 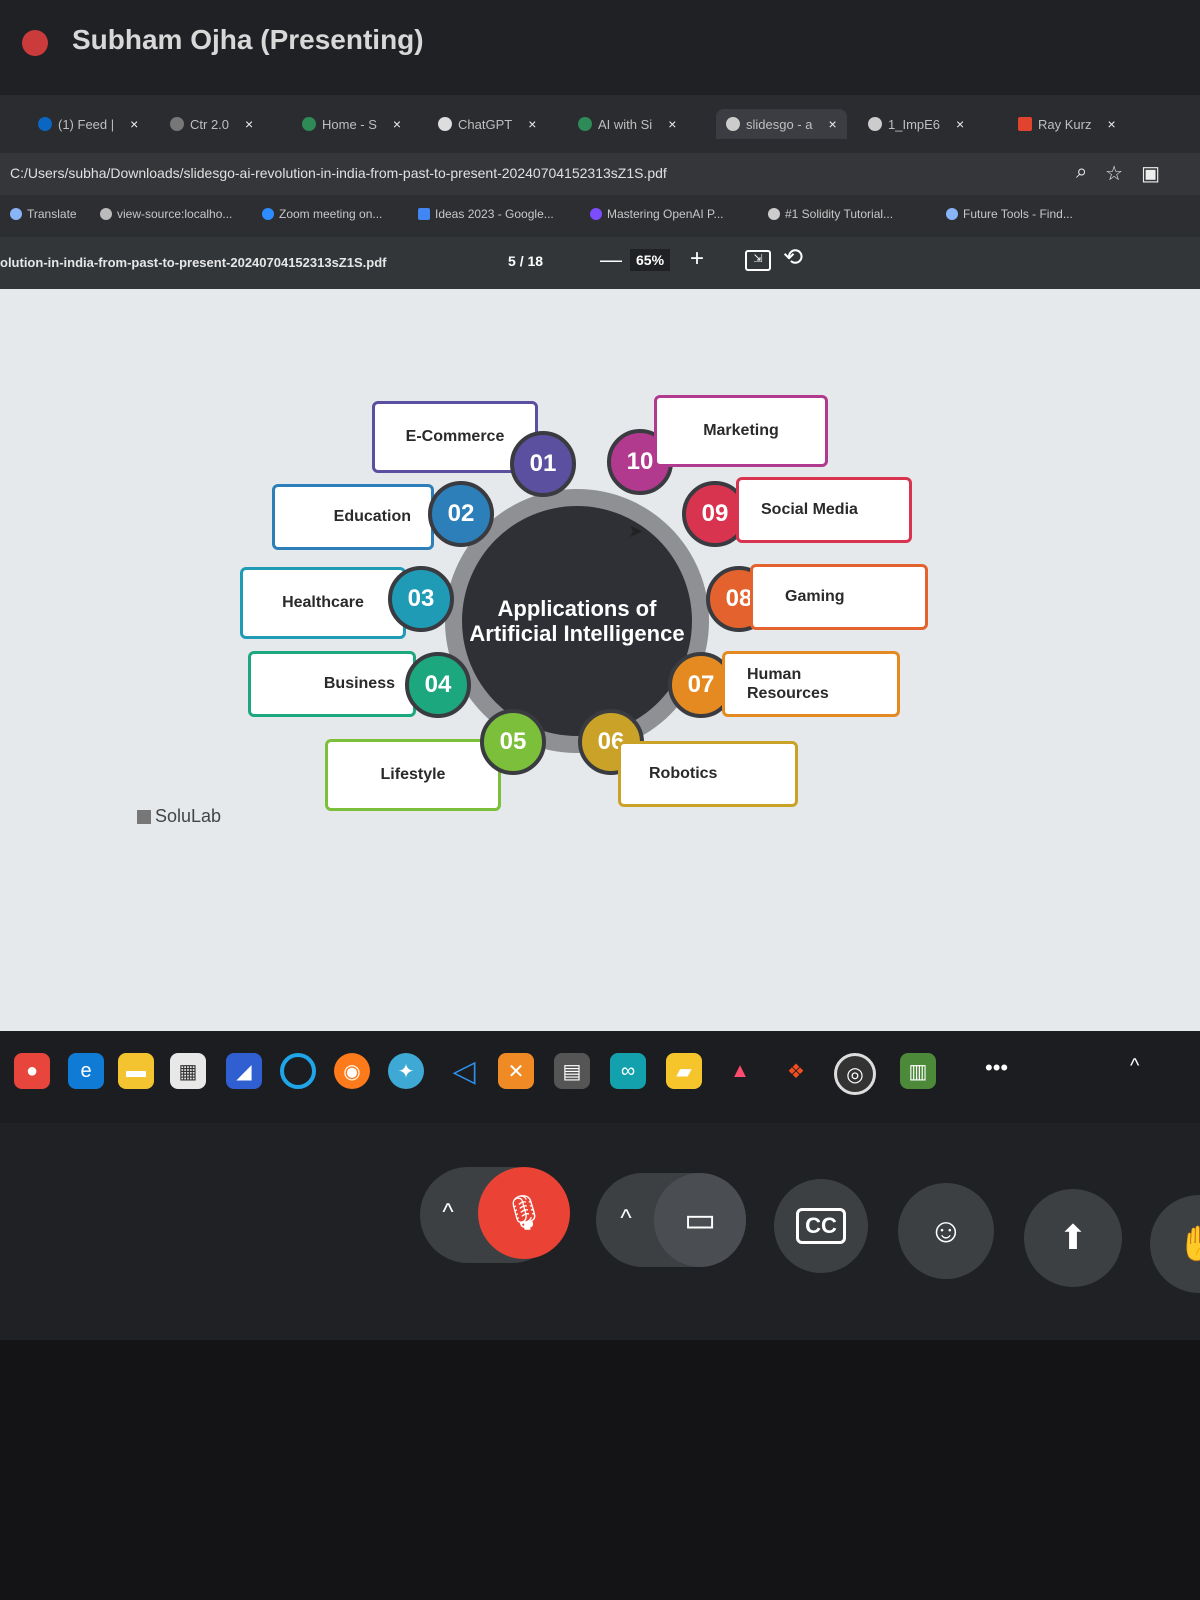 What do you see at coordinates (758, 260) in the screenshot?
I see `fit-page-icon: ⇲` at bounding box center [758, 260].